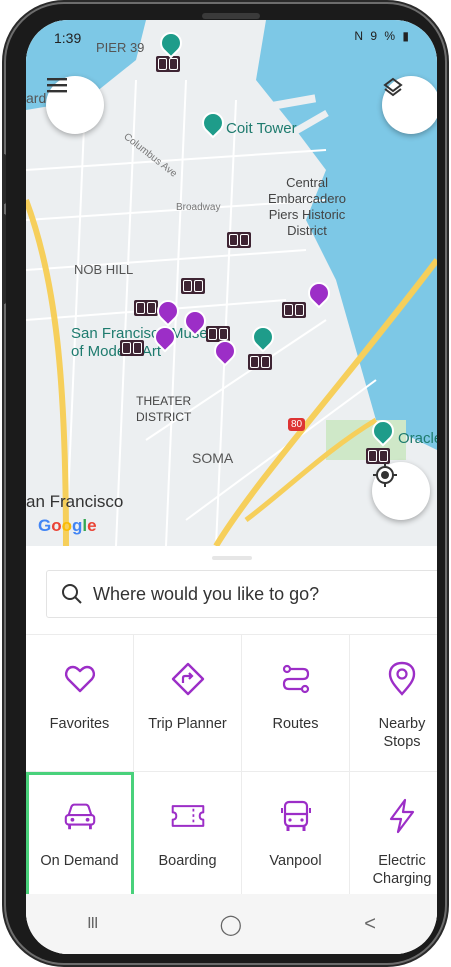 The width and height of the screenshot is (451, 967). I want to click on nearby-stops-tile: Nearby Stops, so click(393, 703).